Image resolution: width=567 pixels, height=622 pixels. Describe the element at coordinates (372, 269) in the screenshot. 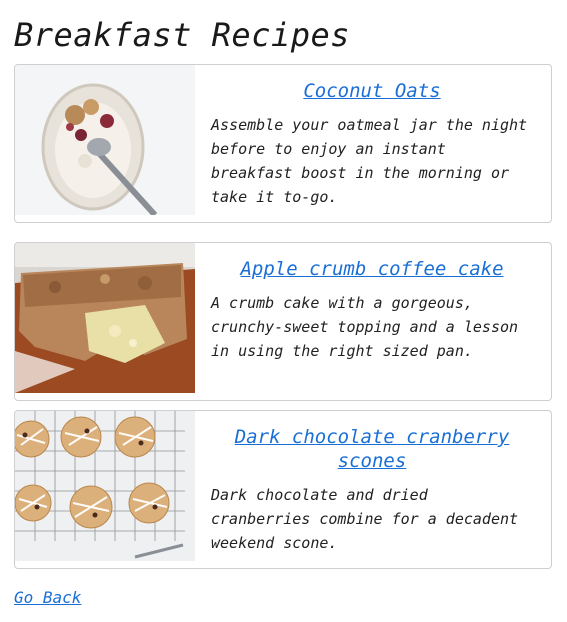

I see `recipe-title-link: Apple crumb coffee cake` at that location.